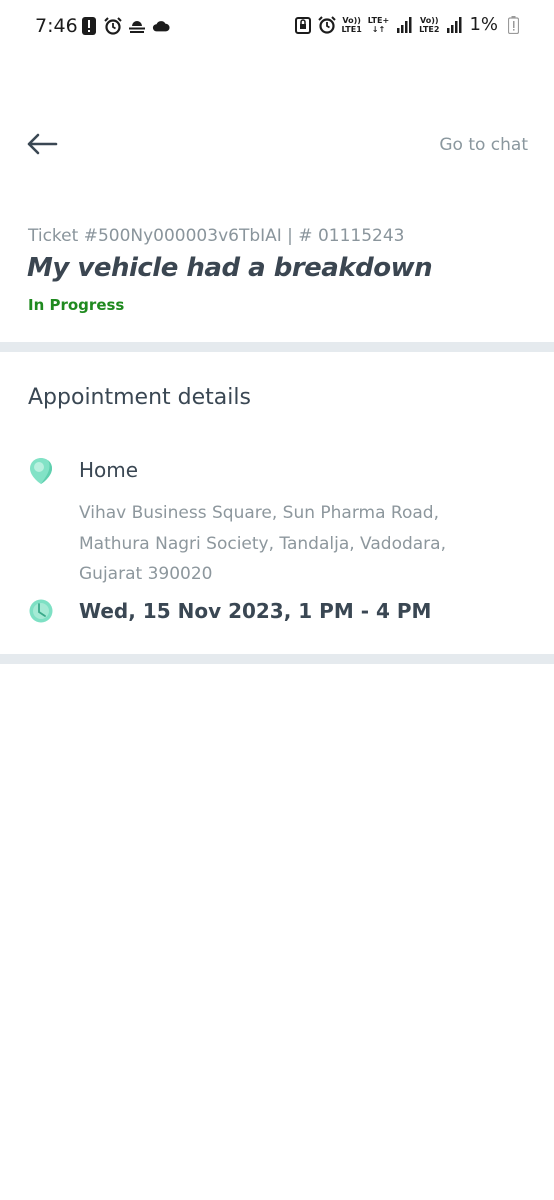  What do you see at coordinates (513, 24) in the screenshot?
I see `battery-icon` at bounding box center [513, 24].